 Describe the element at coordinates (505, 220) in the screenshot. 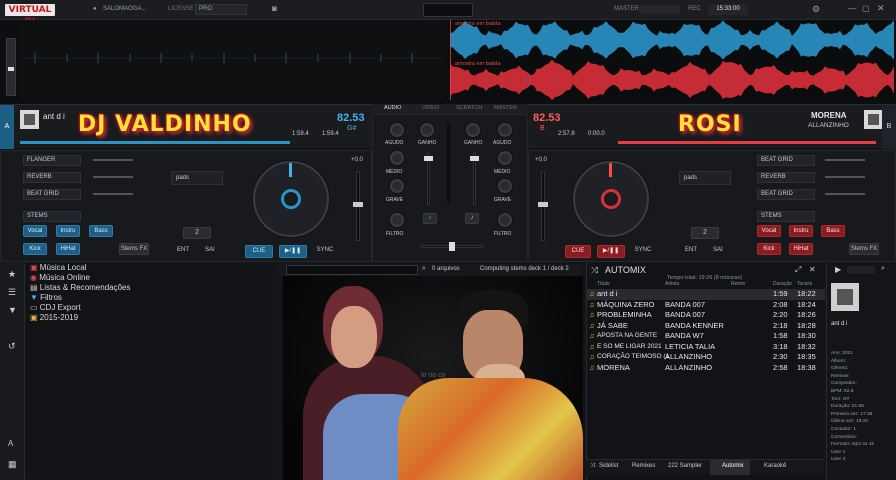

I see `mixer-b-filter-knob` at that location.